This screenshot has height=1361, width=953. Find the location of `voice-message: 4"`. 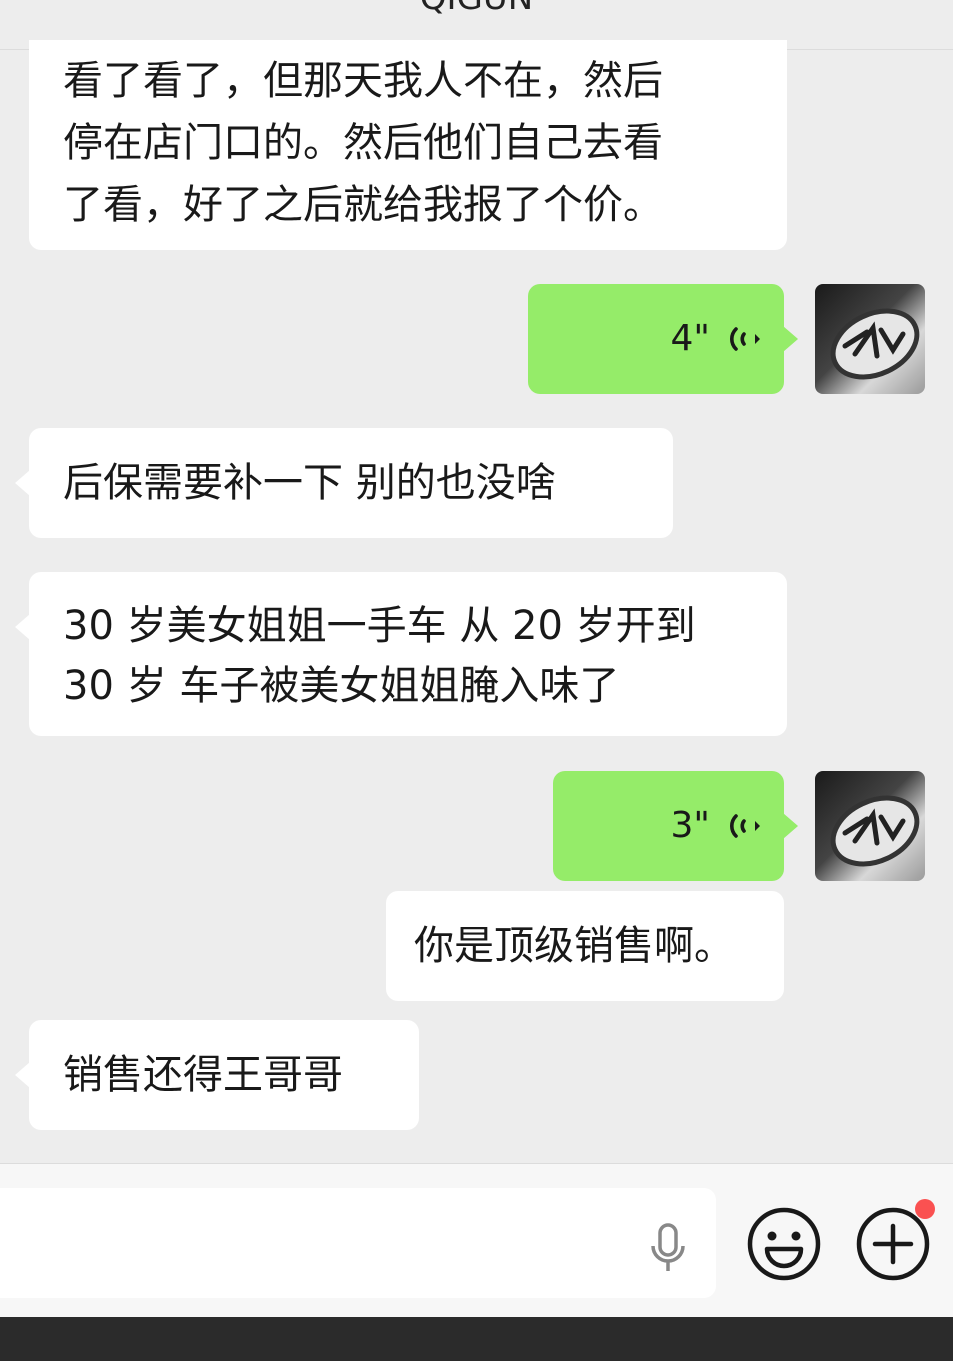

voice-message: 4" is located at coordinates (663, 339).